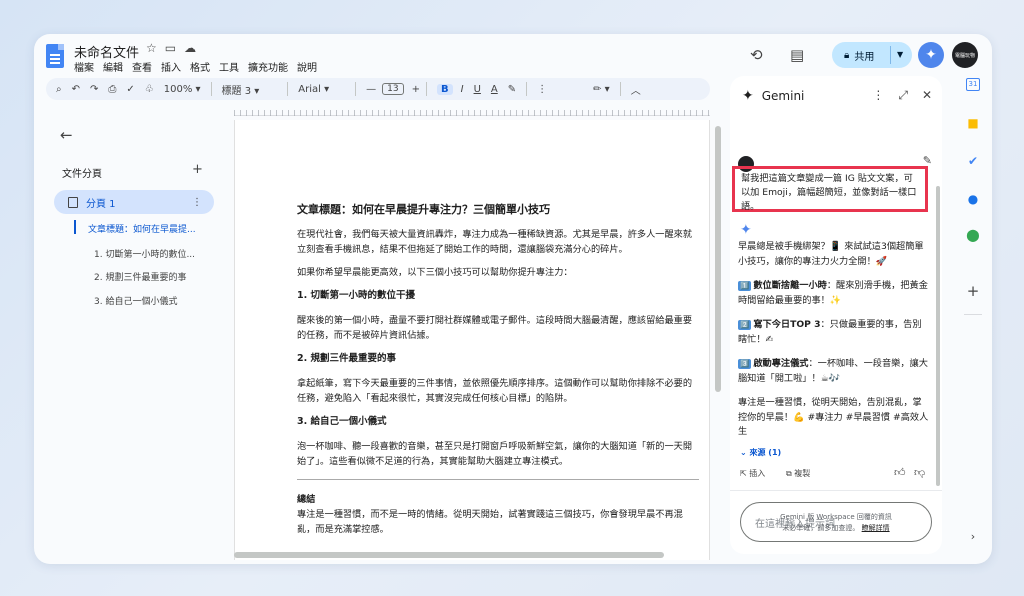  What do you see at coordinates (135, 300) in the screenshot?
I see `outline-item-3: 3. 給自己一個小儀式` at bounding box center [135, 300].